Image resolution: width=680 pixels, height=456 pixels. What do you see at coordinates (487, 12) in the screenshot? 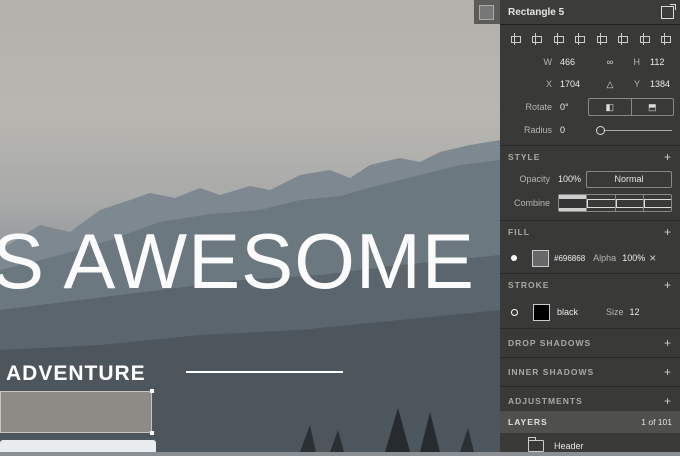
I see `layer-thumbnail` at bounding box center [487, 12].